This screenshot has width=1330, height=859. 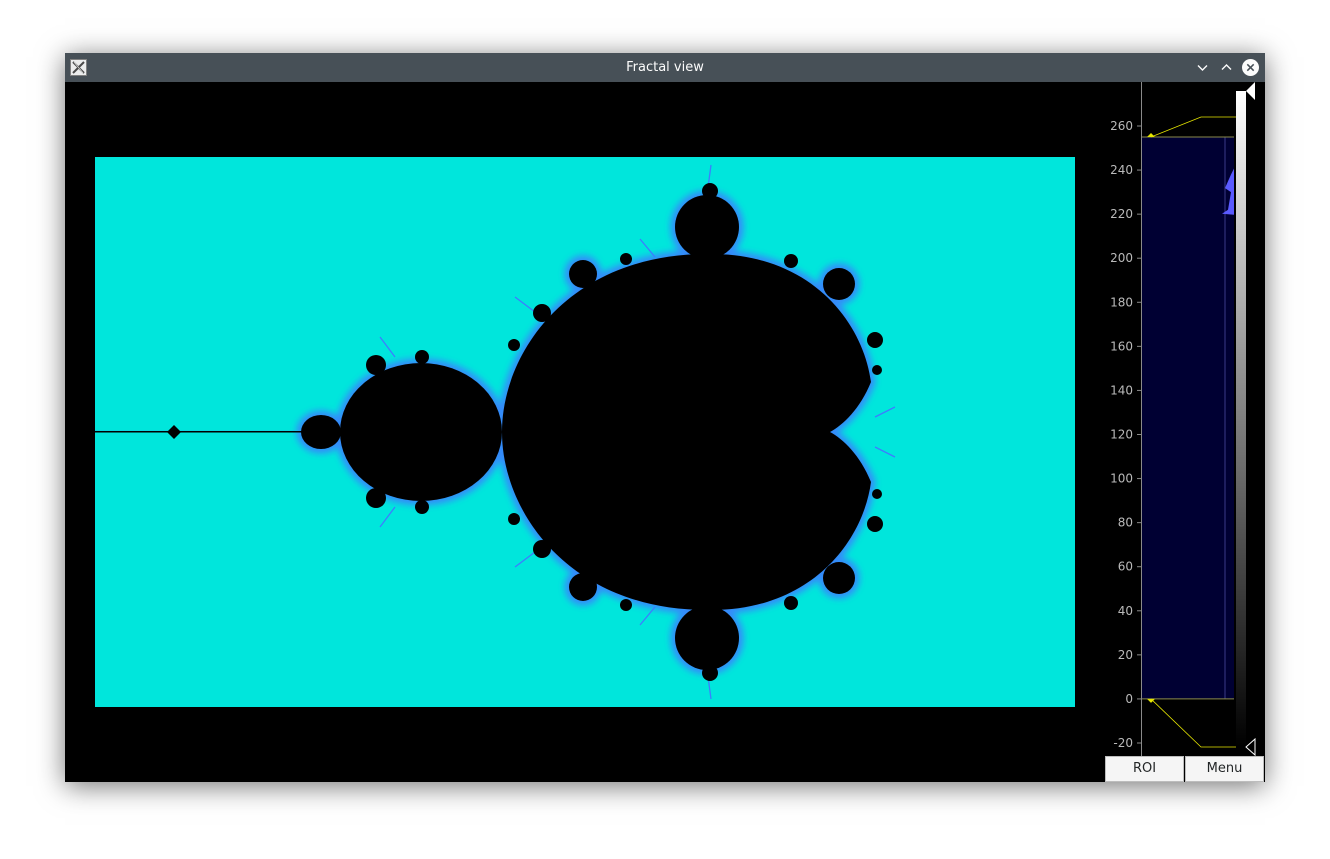 I want to click on minimize-button, so click(x=1202, y=67).